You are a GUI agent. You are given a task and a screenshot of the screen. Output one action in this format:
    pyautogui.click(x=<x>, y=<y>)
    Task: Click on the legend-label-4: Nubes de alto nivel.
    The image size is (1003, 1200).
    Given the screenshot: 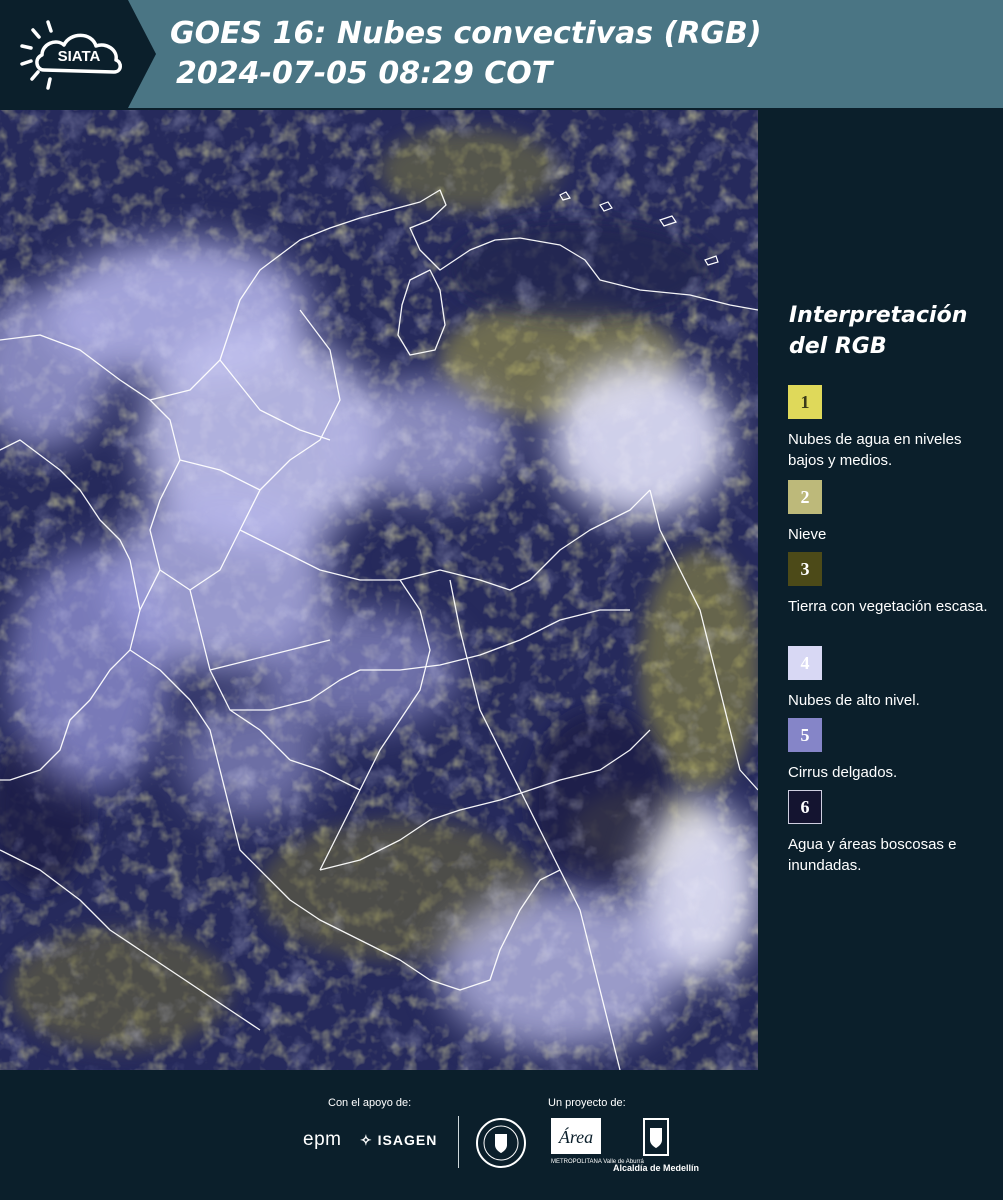 What is the action you would take?
    pyautogui.click(x=854, y=700)
    